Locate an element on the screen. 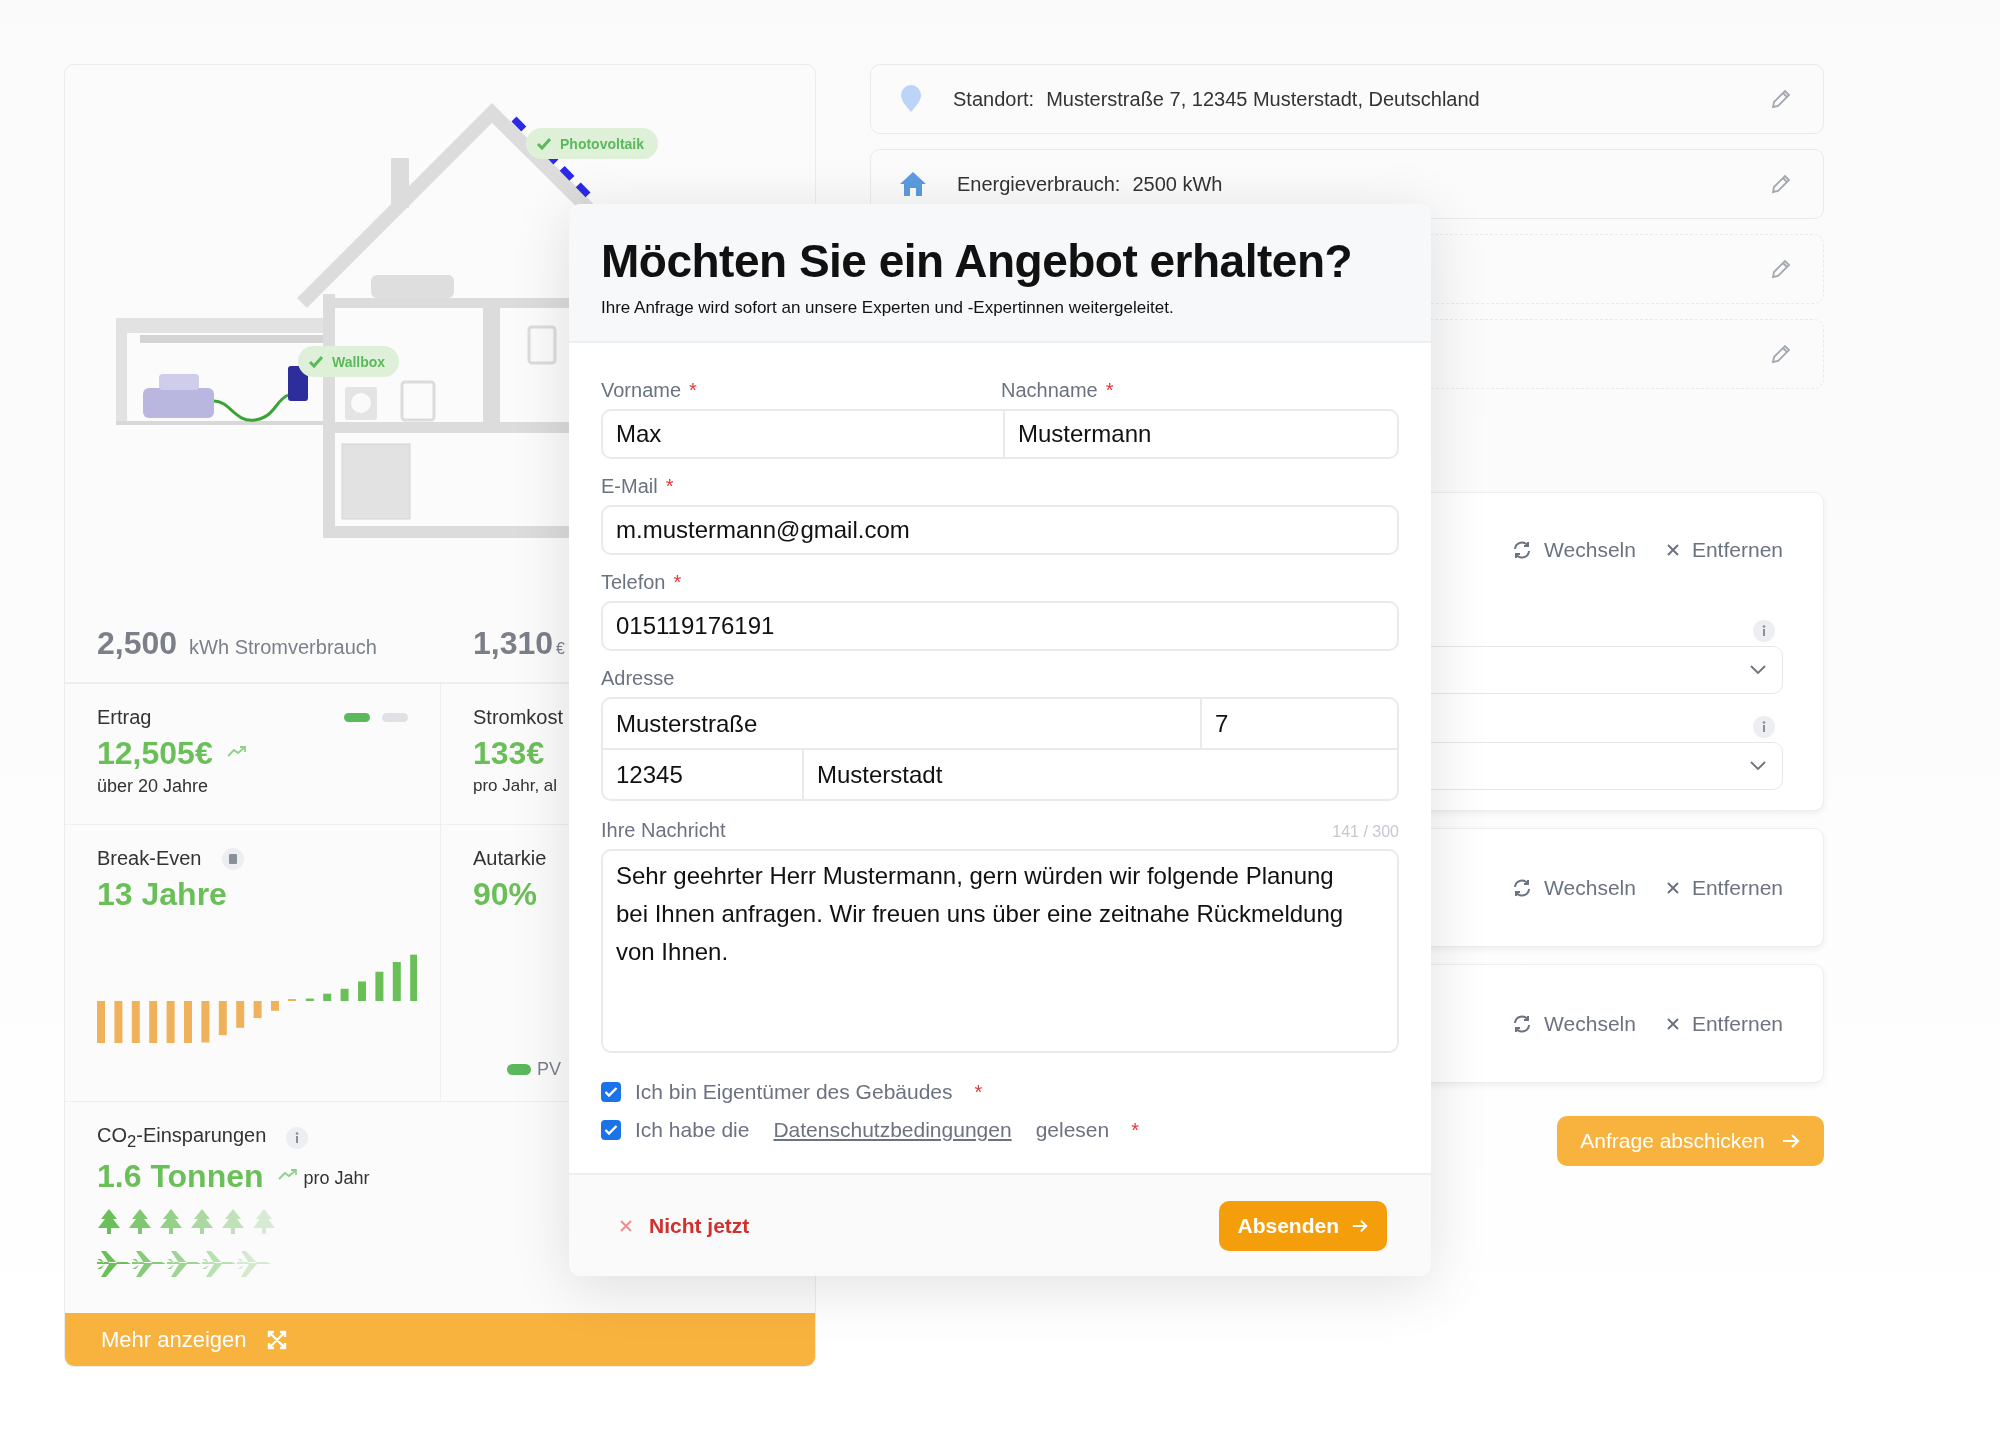  street-field: Musterstraße is located at coordinates (901, 723).